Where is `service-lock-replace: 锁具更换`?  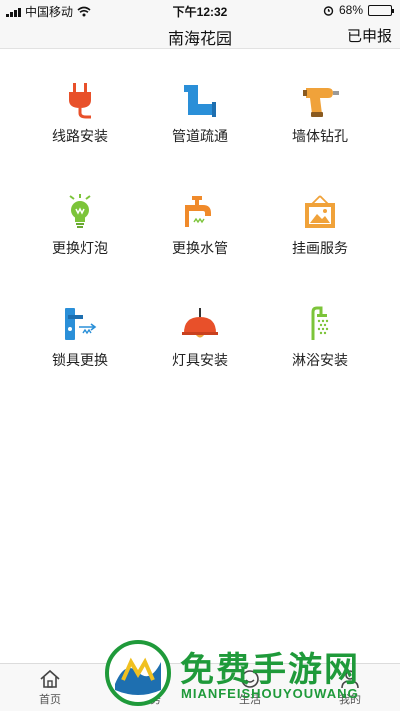 service-lock-replace: 锁具更换 is located at coordinates (80, 337).